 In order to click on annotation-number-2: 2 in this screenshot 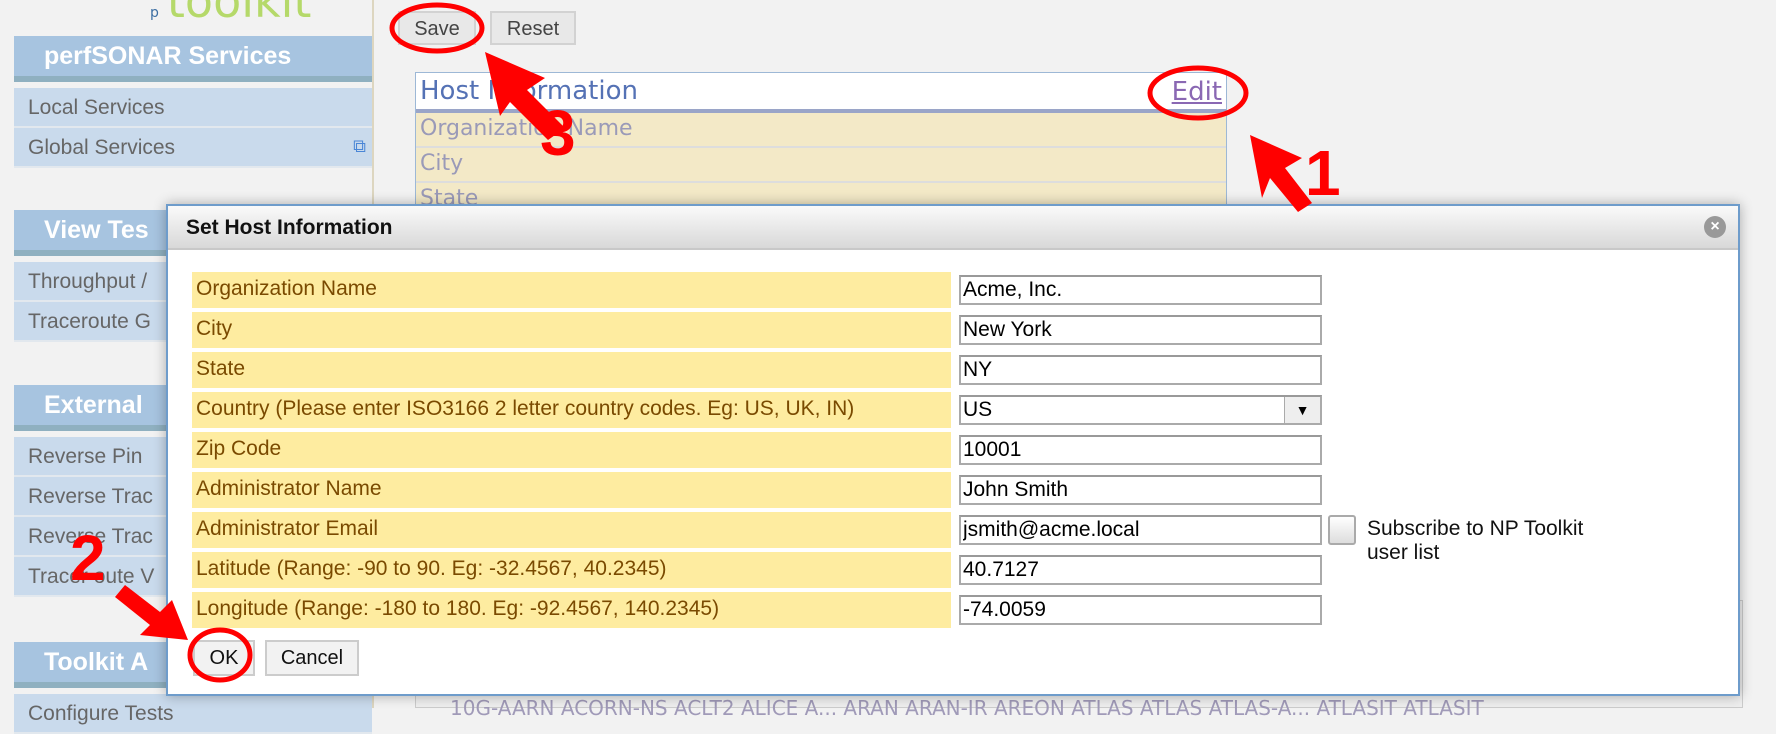, I will do `click(88, 558)`.